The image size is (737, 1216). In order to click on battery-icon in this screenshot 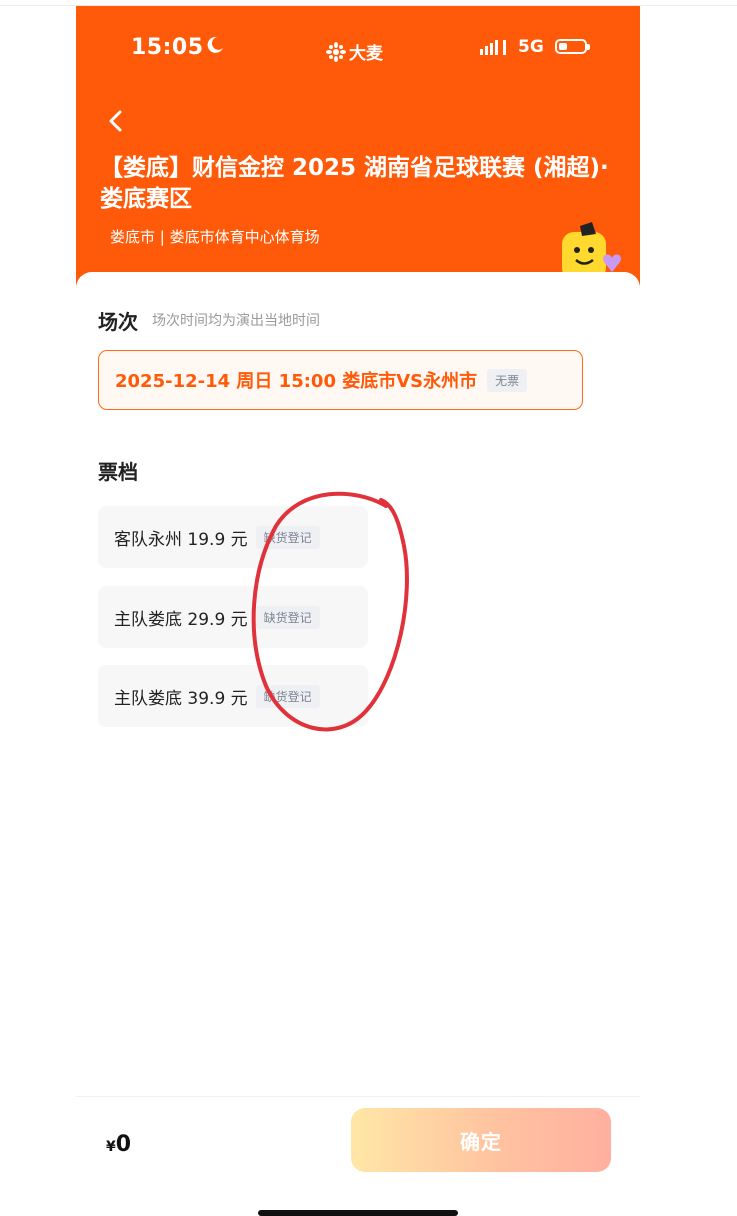, I will do `click(572, 46)`.